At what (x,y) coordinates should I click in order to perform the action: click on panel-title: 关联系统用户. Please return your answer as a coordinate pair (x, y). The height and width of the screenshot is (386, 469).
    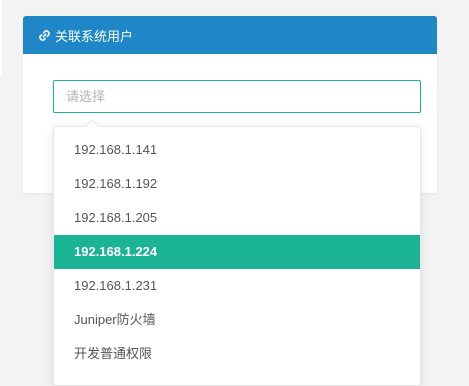
    Looking at the image, I should click on (94, 36).